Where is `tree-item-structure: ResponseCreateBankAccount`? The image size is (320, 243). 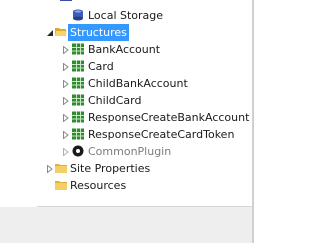
tree-item-structure: ResponseCreateBankAccount is located at coordinates (124, 117).